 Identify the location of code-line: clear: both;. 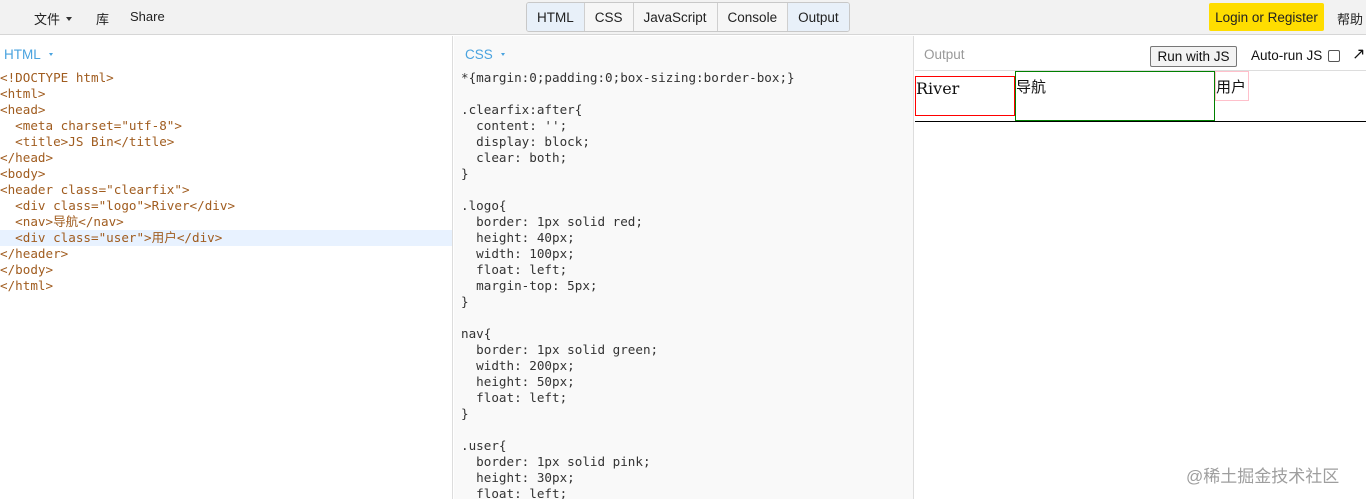
(514, 157).